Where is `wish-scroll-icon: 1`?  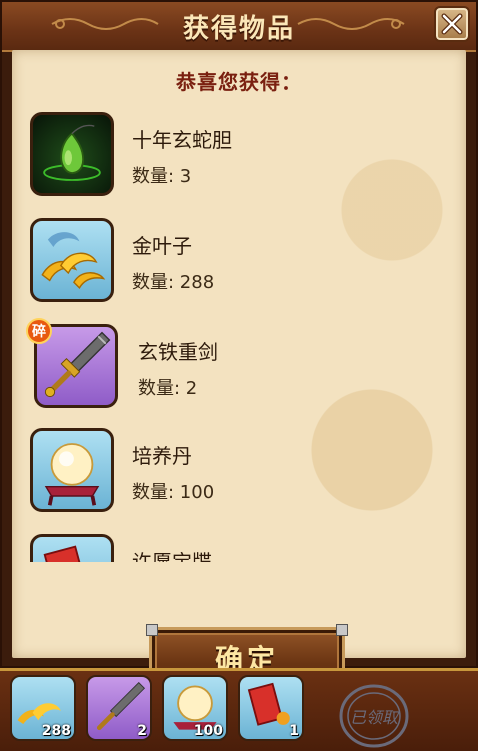 wish-scroll-icon: 1 is located at coordinates (271, 708).